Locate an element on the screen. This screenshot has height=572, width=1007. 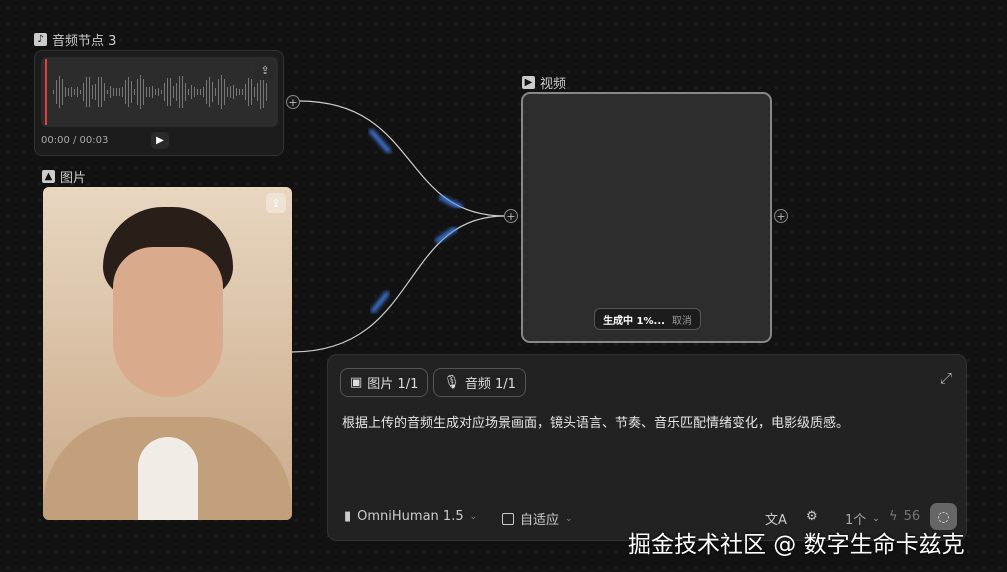
image-icon: ▲ is located at coordinates (48, 176).